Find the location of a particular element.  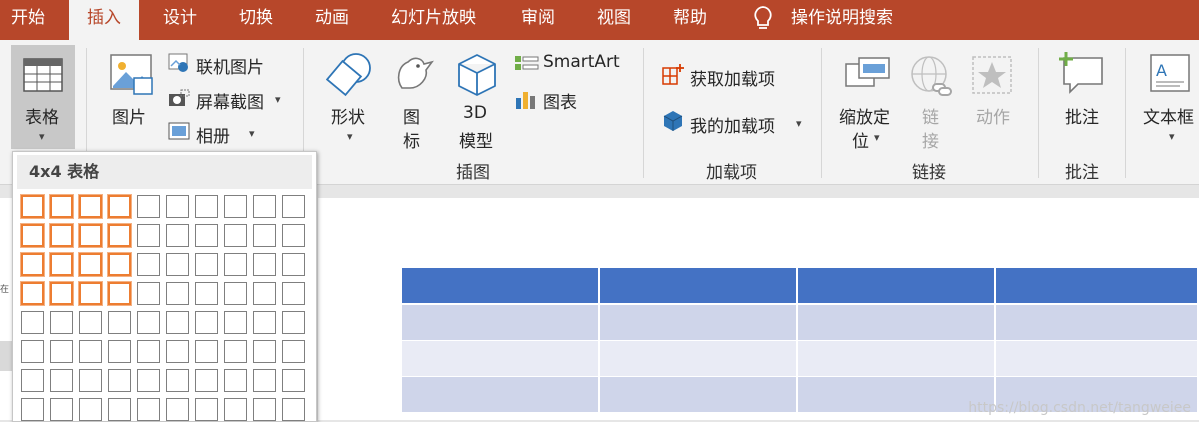

tab-home: 开始 is located at coordinates (28, 18).